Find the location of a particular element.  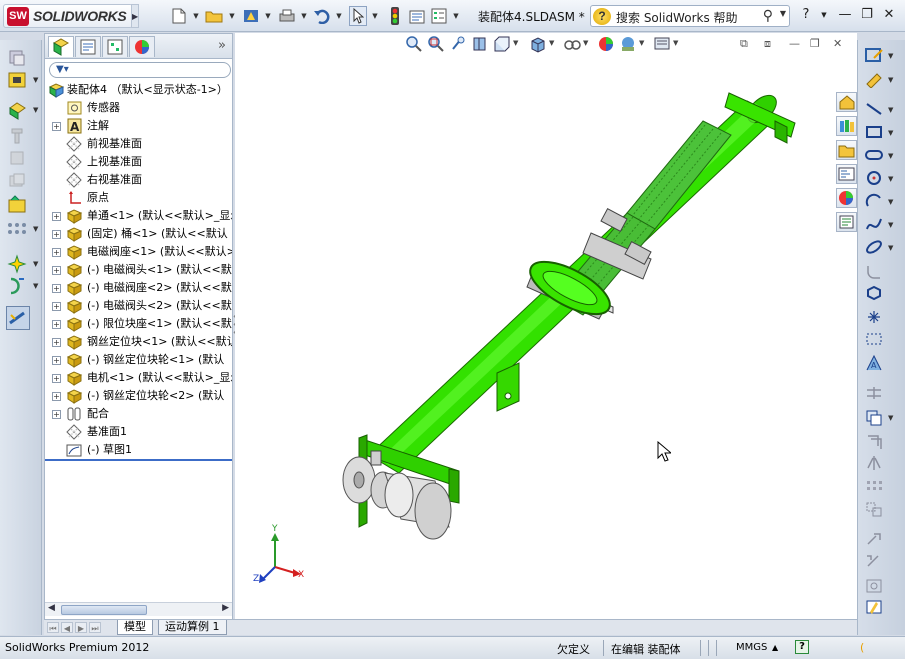

reference-geometry-icon is located at coordinates (18, 232).